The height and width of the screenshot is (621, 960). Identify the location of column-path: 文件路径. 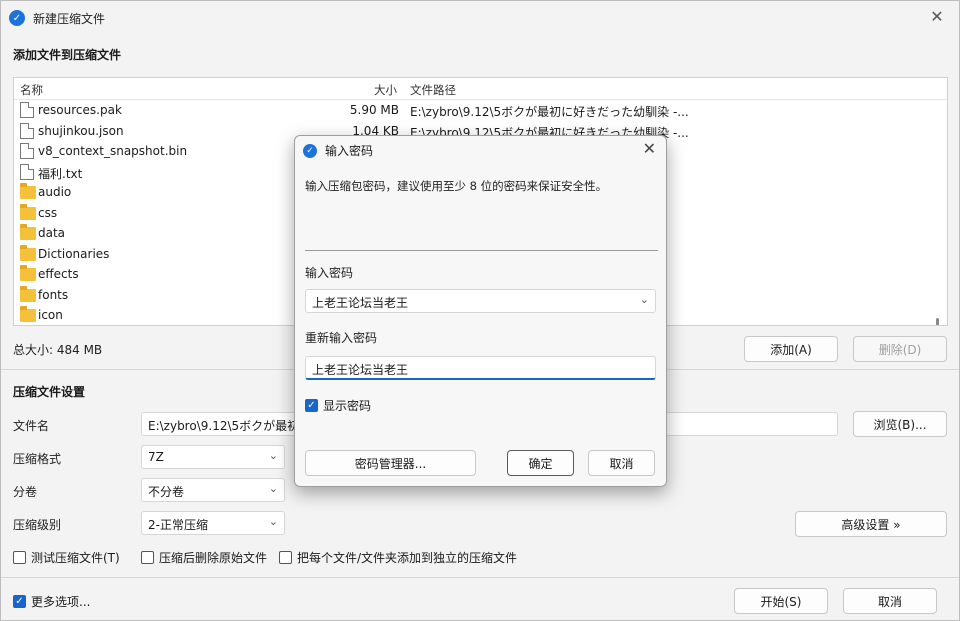
(433, 90).